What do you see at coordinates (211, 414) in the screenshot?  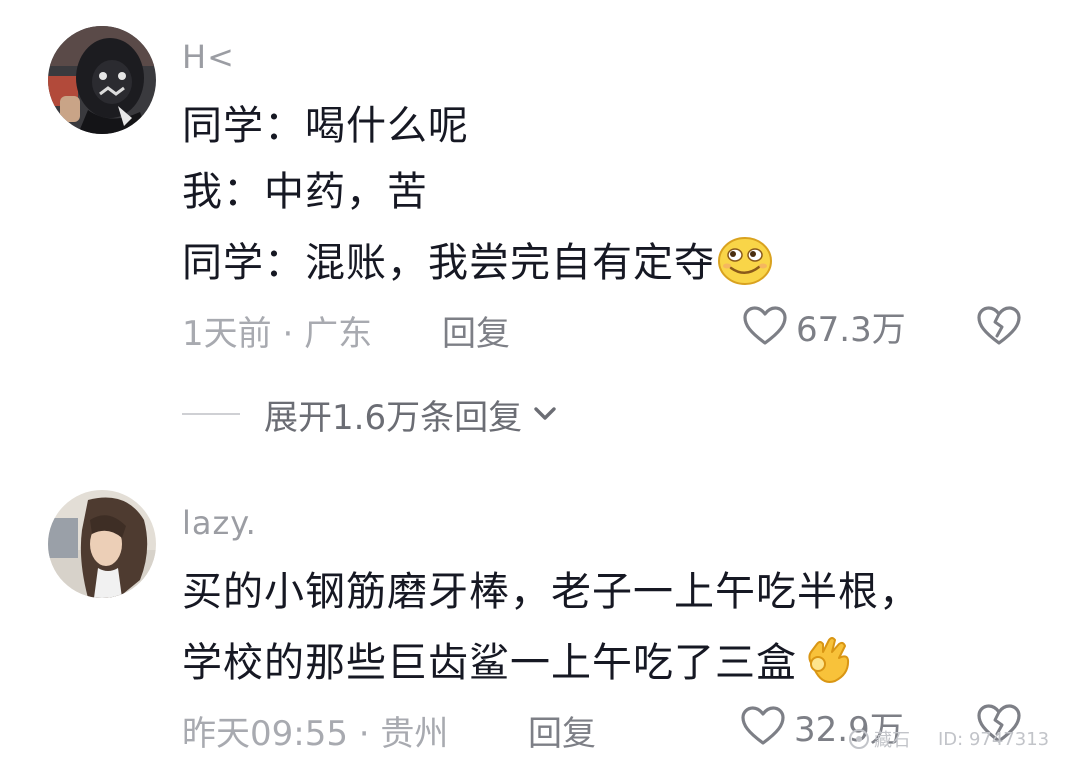 I see `expand-divider` at bounding box center [211, 414].